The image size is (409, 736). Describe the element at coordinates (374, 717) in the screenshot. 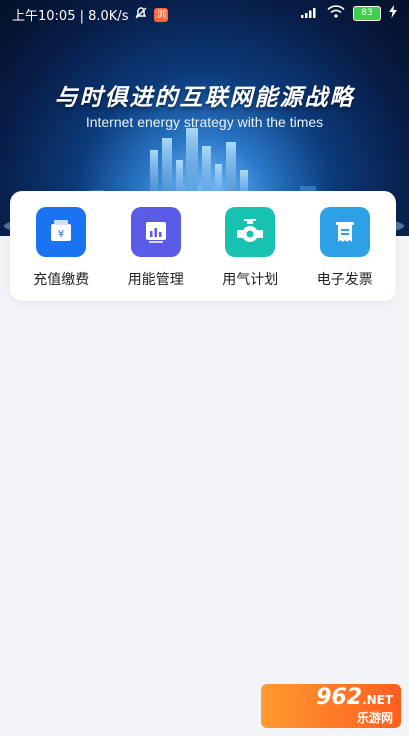

I see `watermark-site: 乐游网` at that location.